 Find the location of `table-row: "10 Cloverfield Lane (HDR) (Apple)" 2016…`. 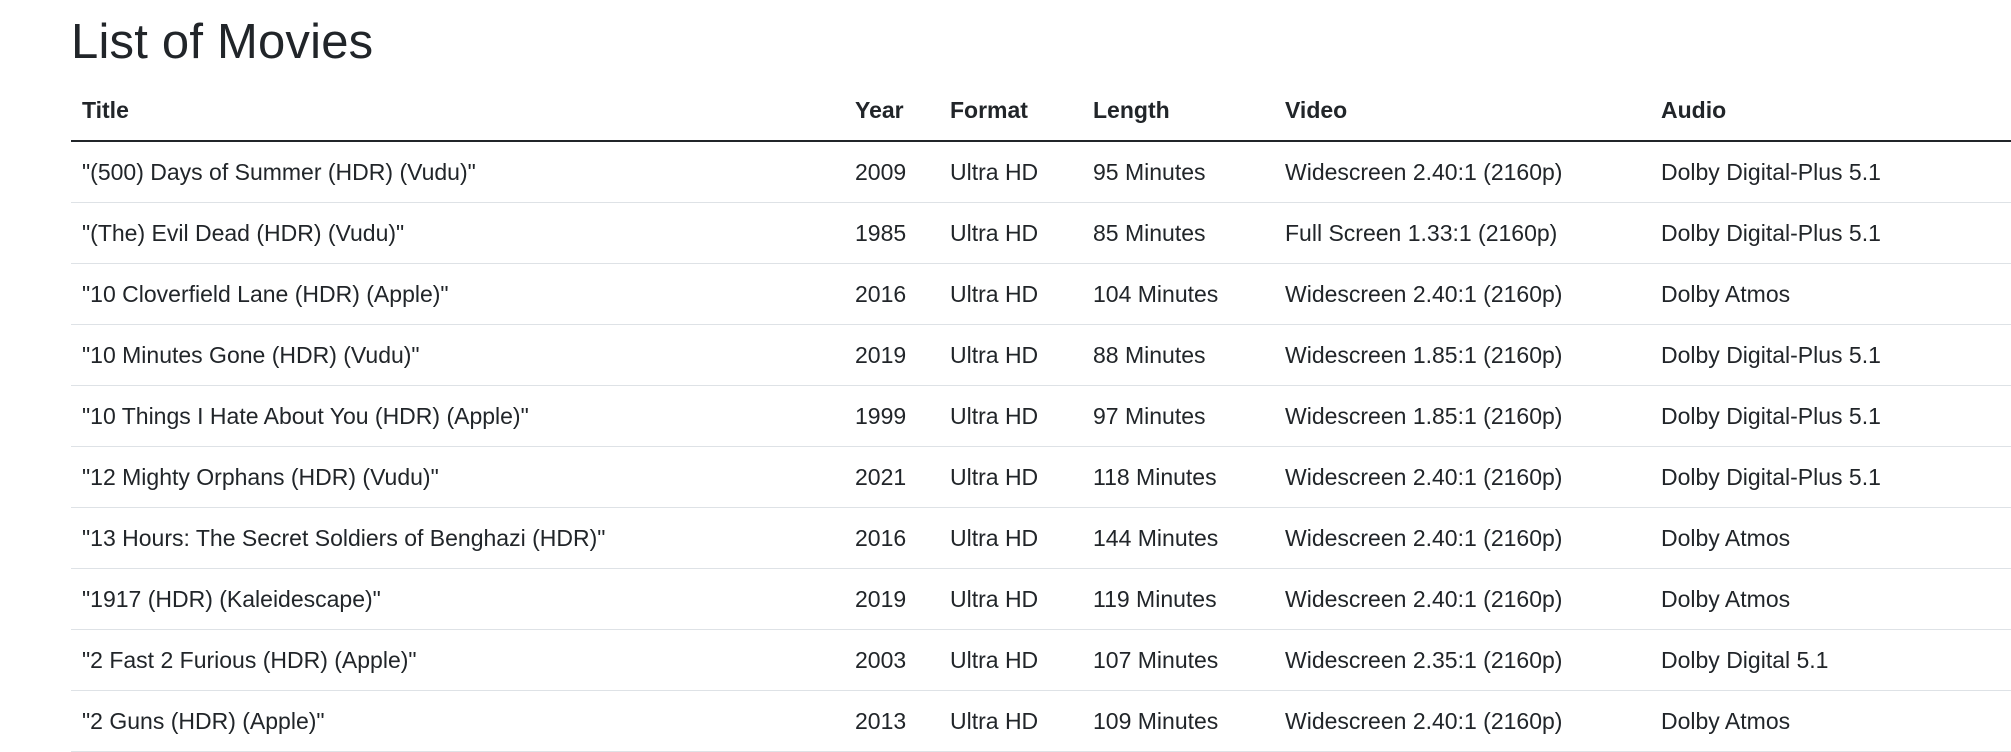

table-row: "10 Cloverfield Lane (HDR) (Apple)" 2016… is located at coordinates (1041, 294).